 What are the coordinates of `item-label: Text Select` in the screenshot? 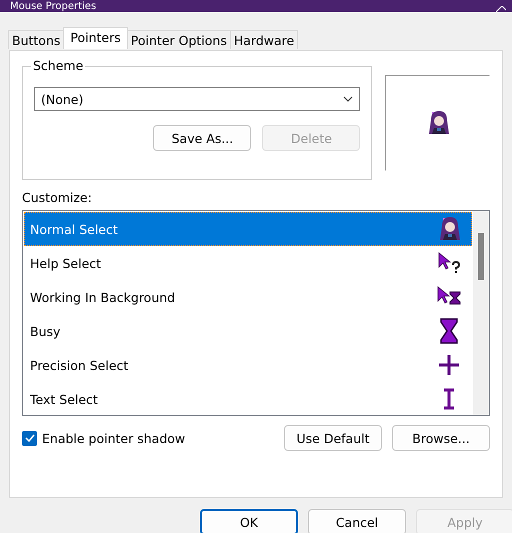 It's located at (64, 399).